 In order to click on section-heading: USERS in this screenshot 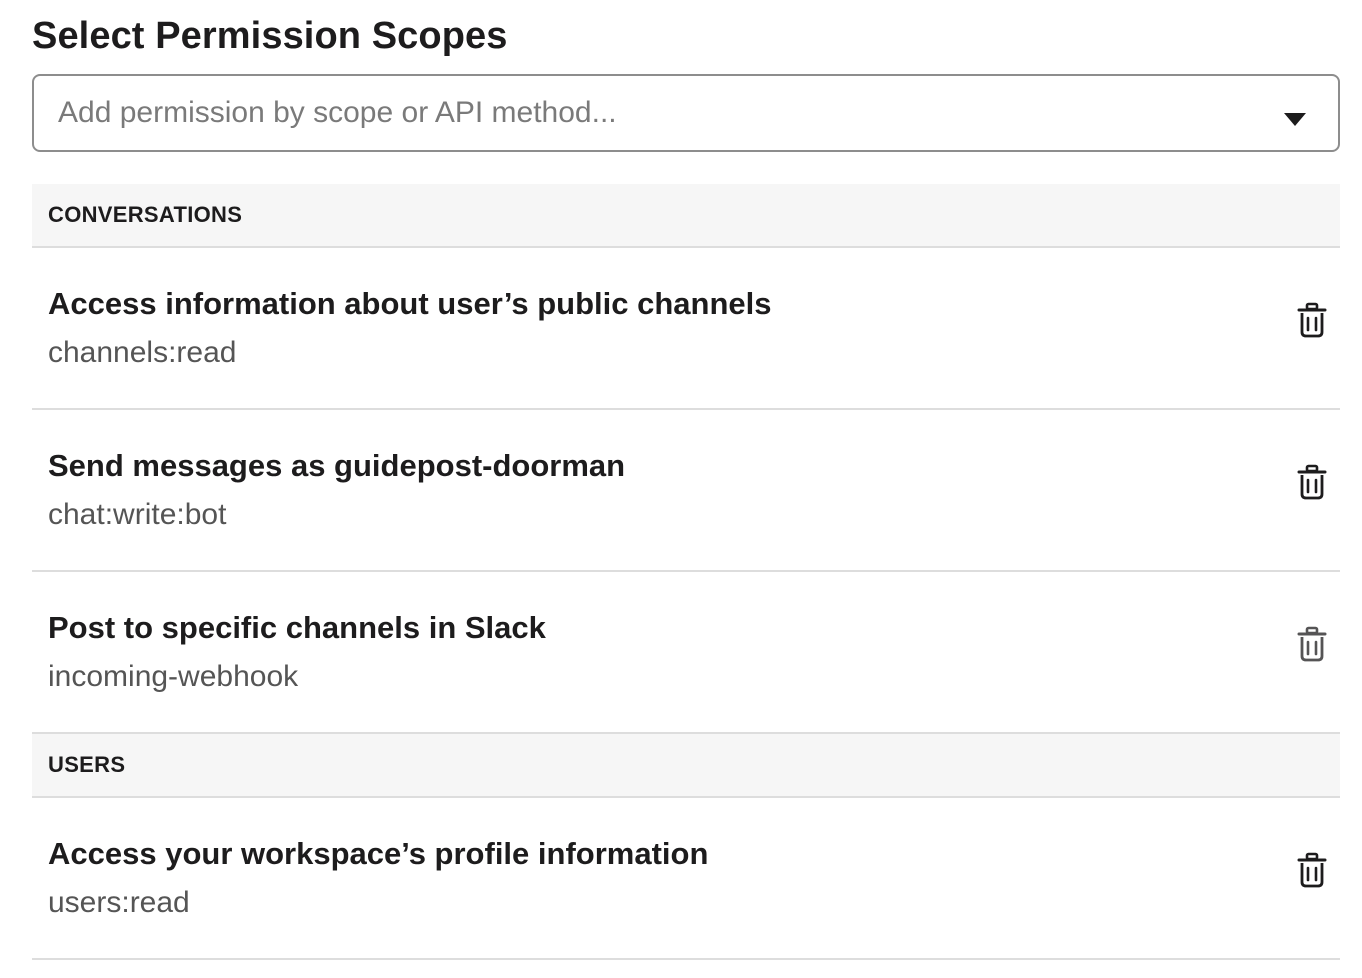, I will do `click(87, 764)`.